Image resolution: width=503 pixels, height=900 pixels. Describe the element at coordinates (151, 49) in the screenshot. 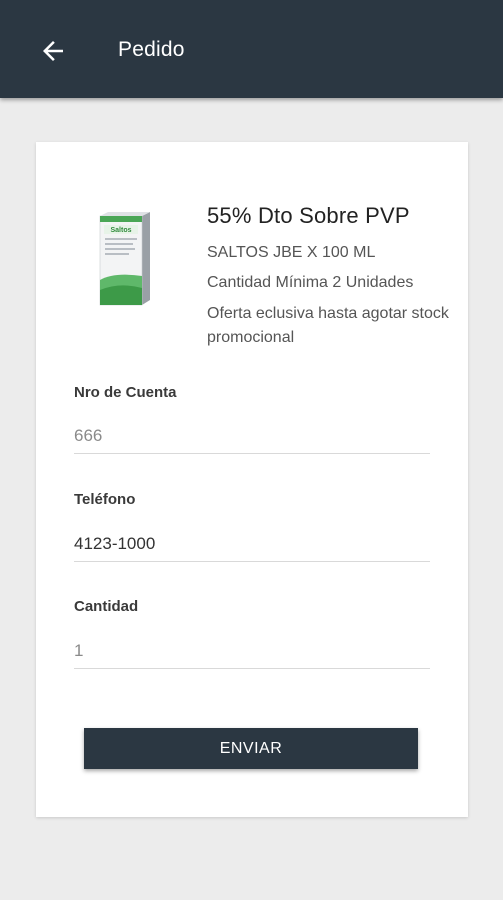

I see `page-title: Pedido` at that location.